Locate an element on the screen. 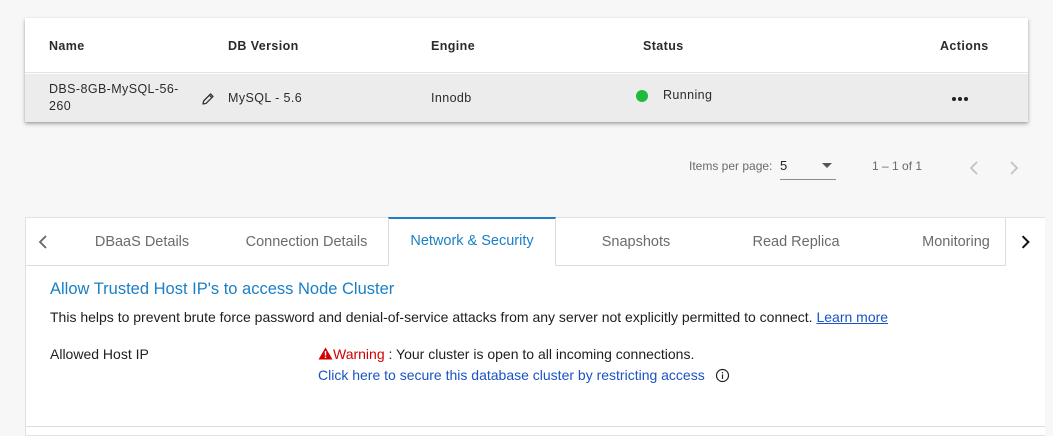 This screenshot has width=1053, height=436. column-header-engine: Engine is located at coordinates (453, 46).